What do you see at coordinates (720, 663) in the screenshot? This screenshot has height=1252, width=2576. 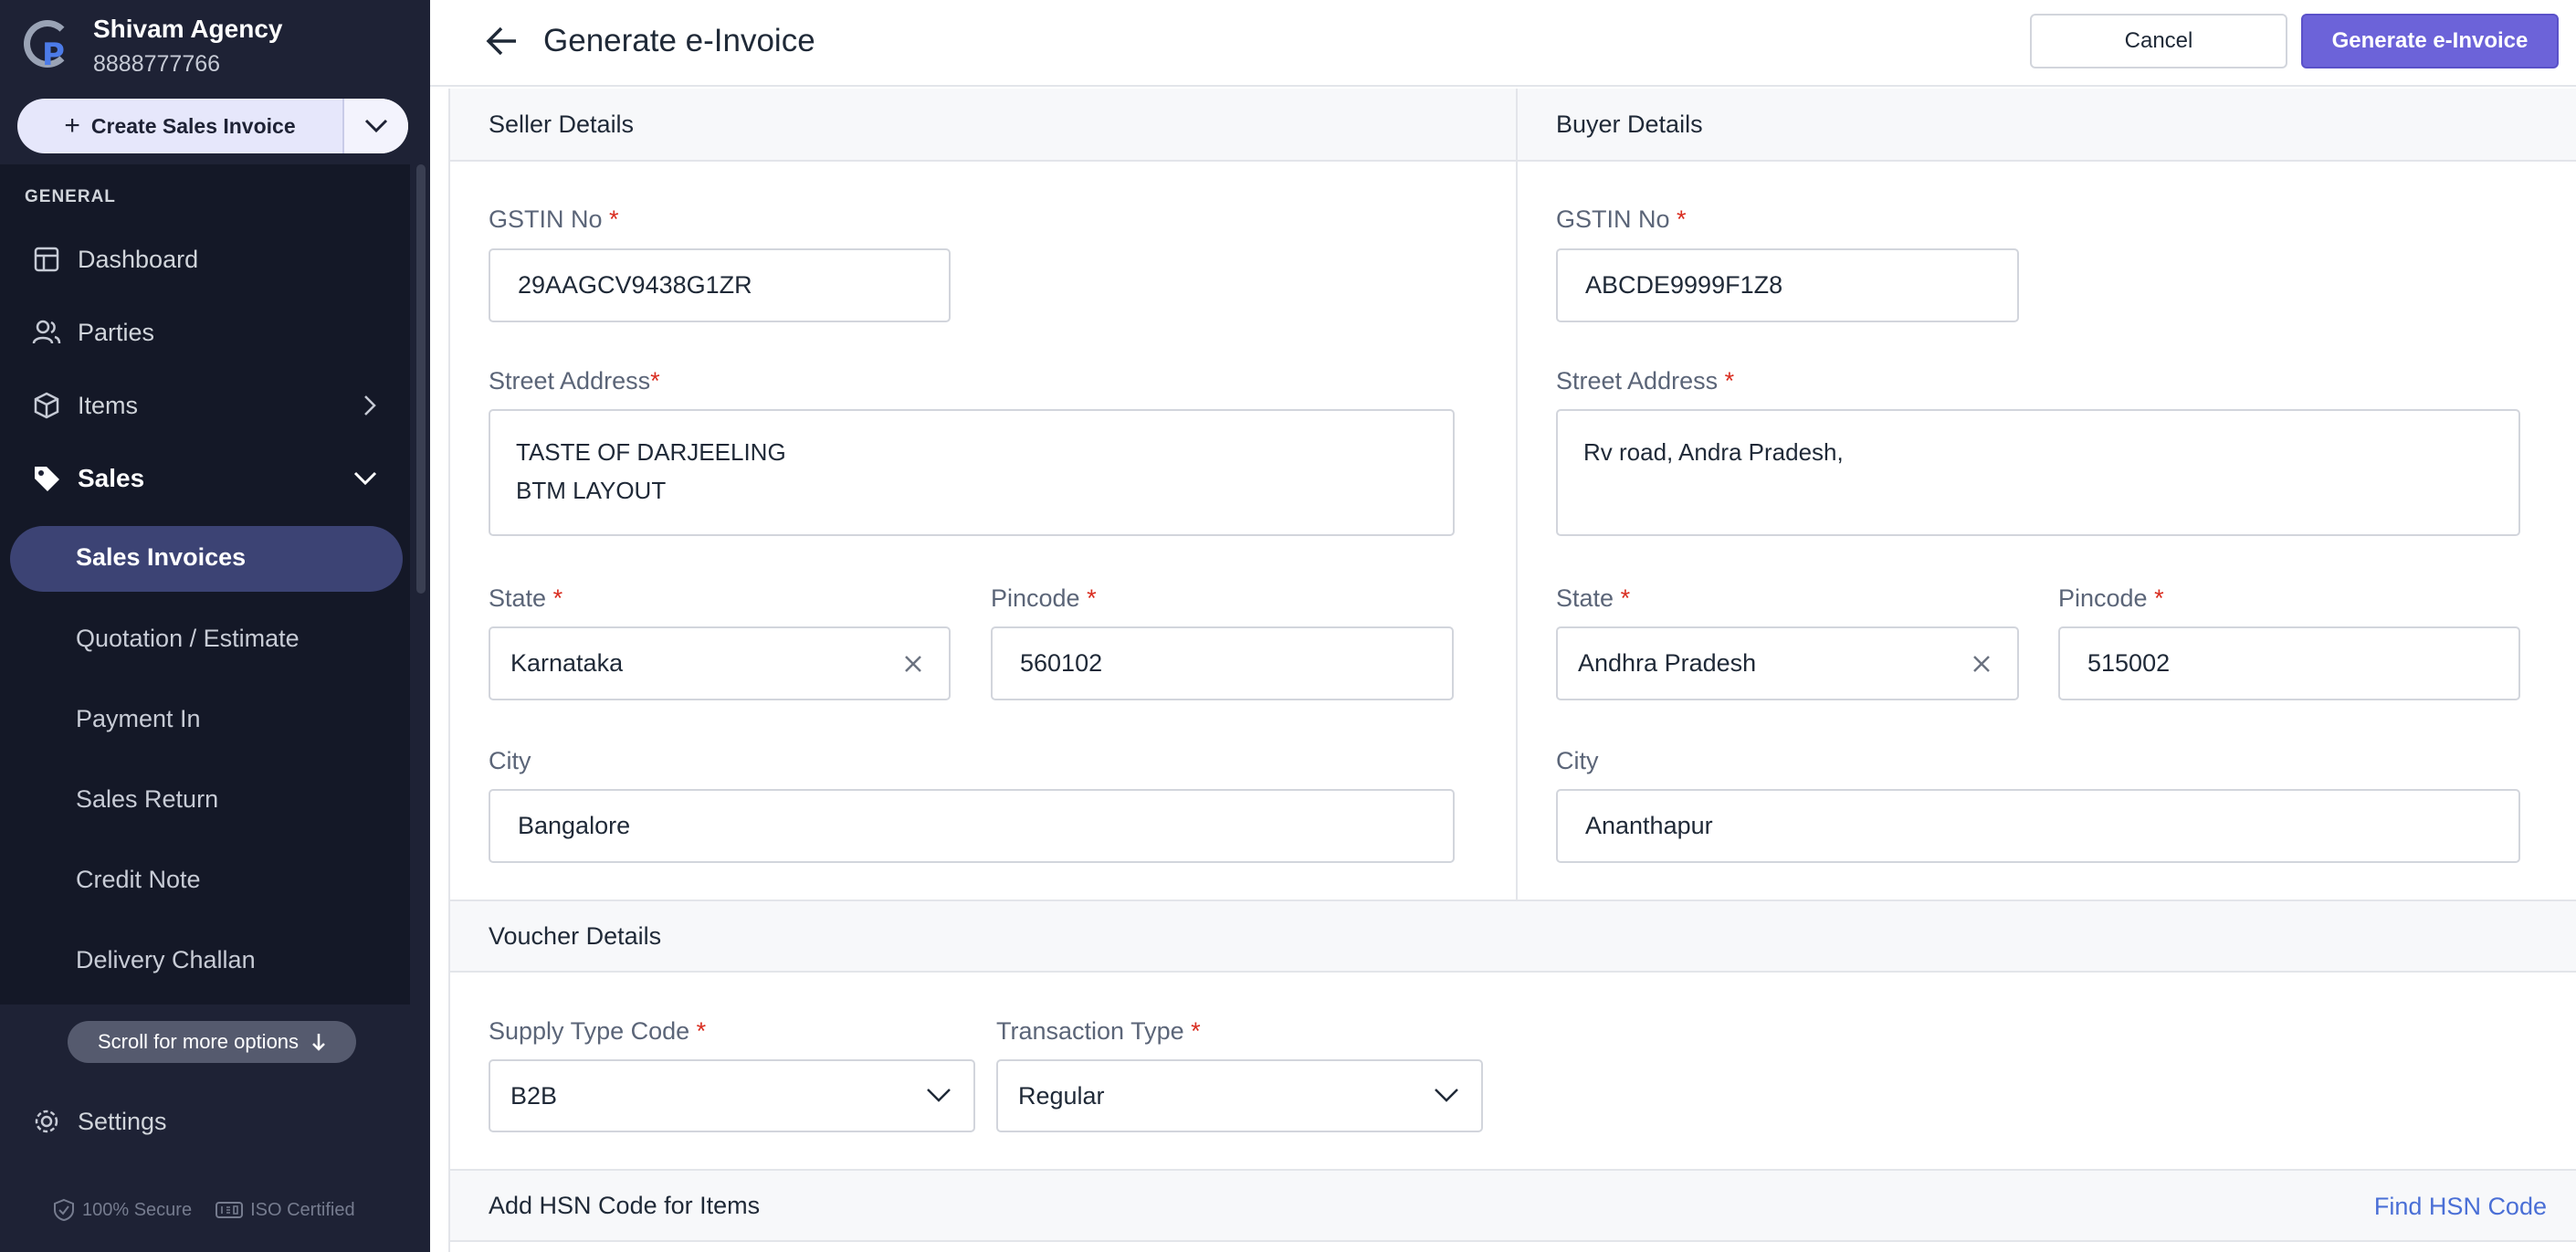 I see `seller-state-select: Karnataka` at bounding box center [720, 663].